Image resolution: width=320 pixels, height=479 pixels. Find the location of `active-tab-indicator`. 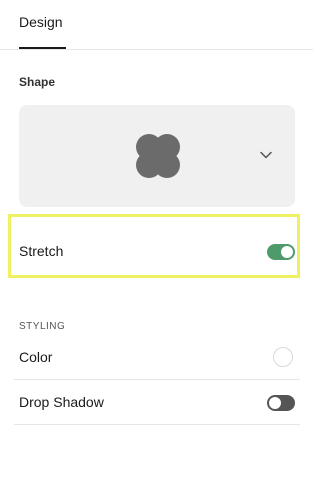

active-tab-indicator is located at coordinates (42, 48).